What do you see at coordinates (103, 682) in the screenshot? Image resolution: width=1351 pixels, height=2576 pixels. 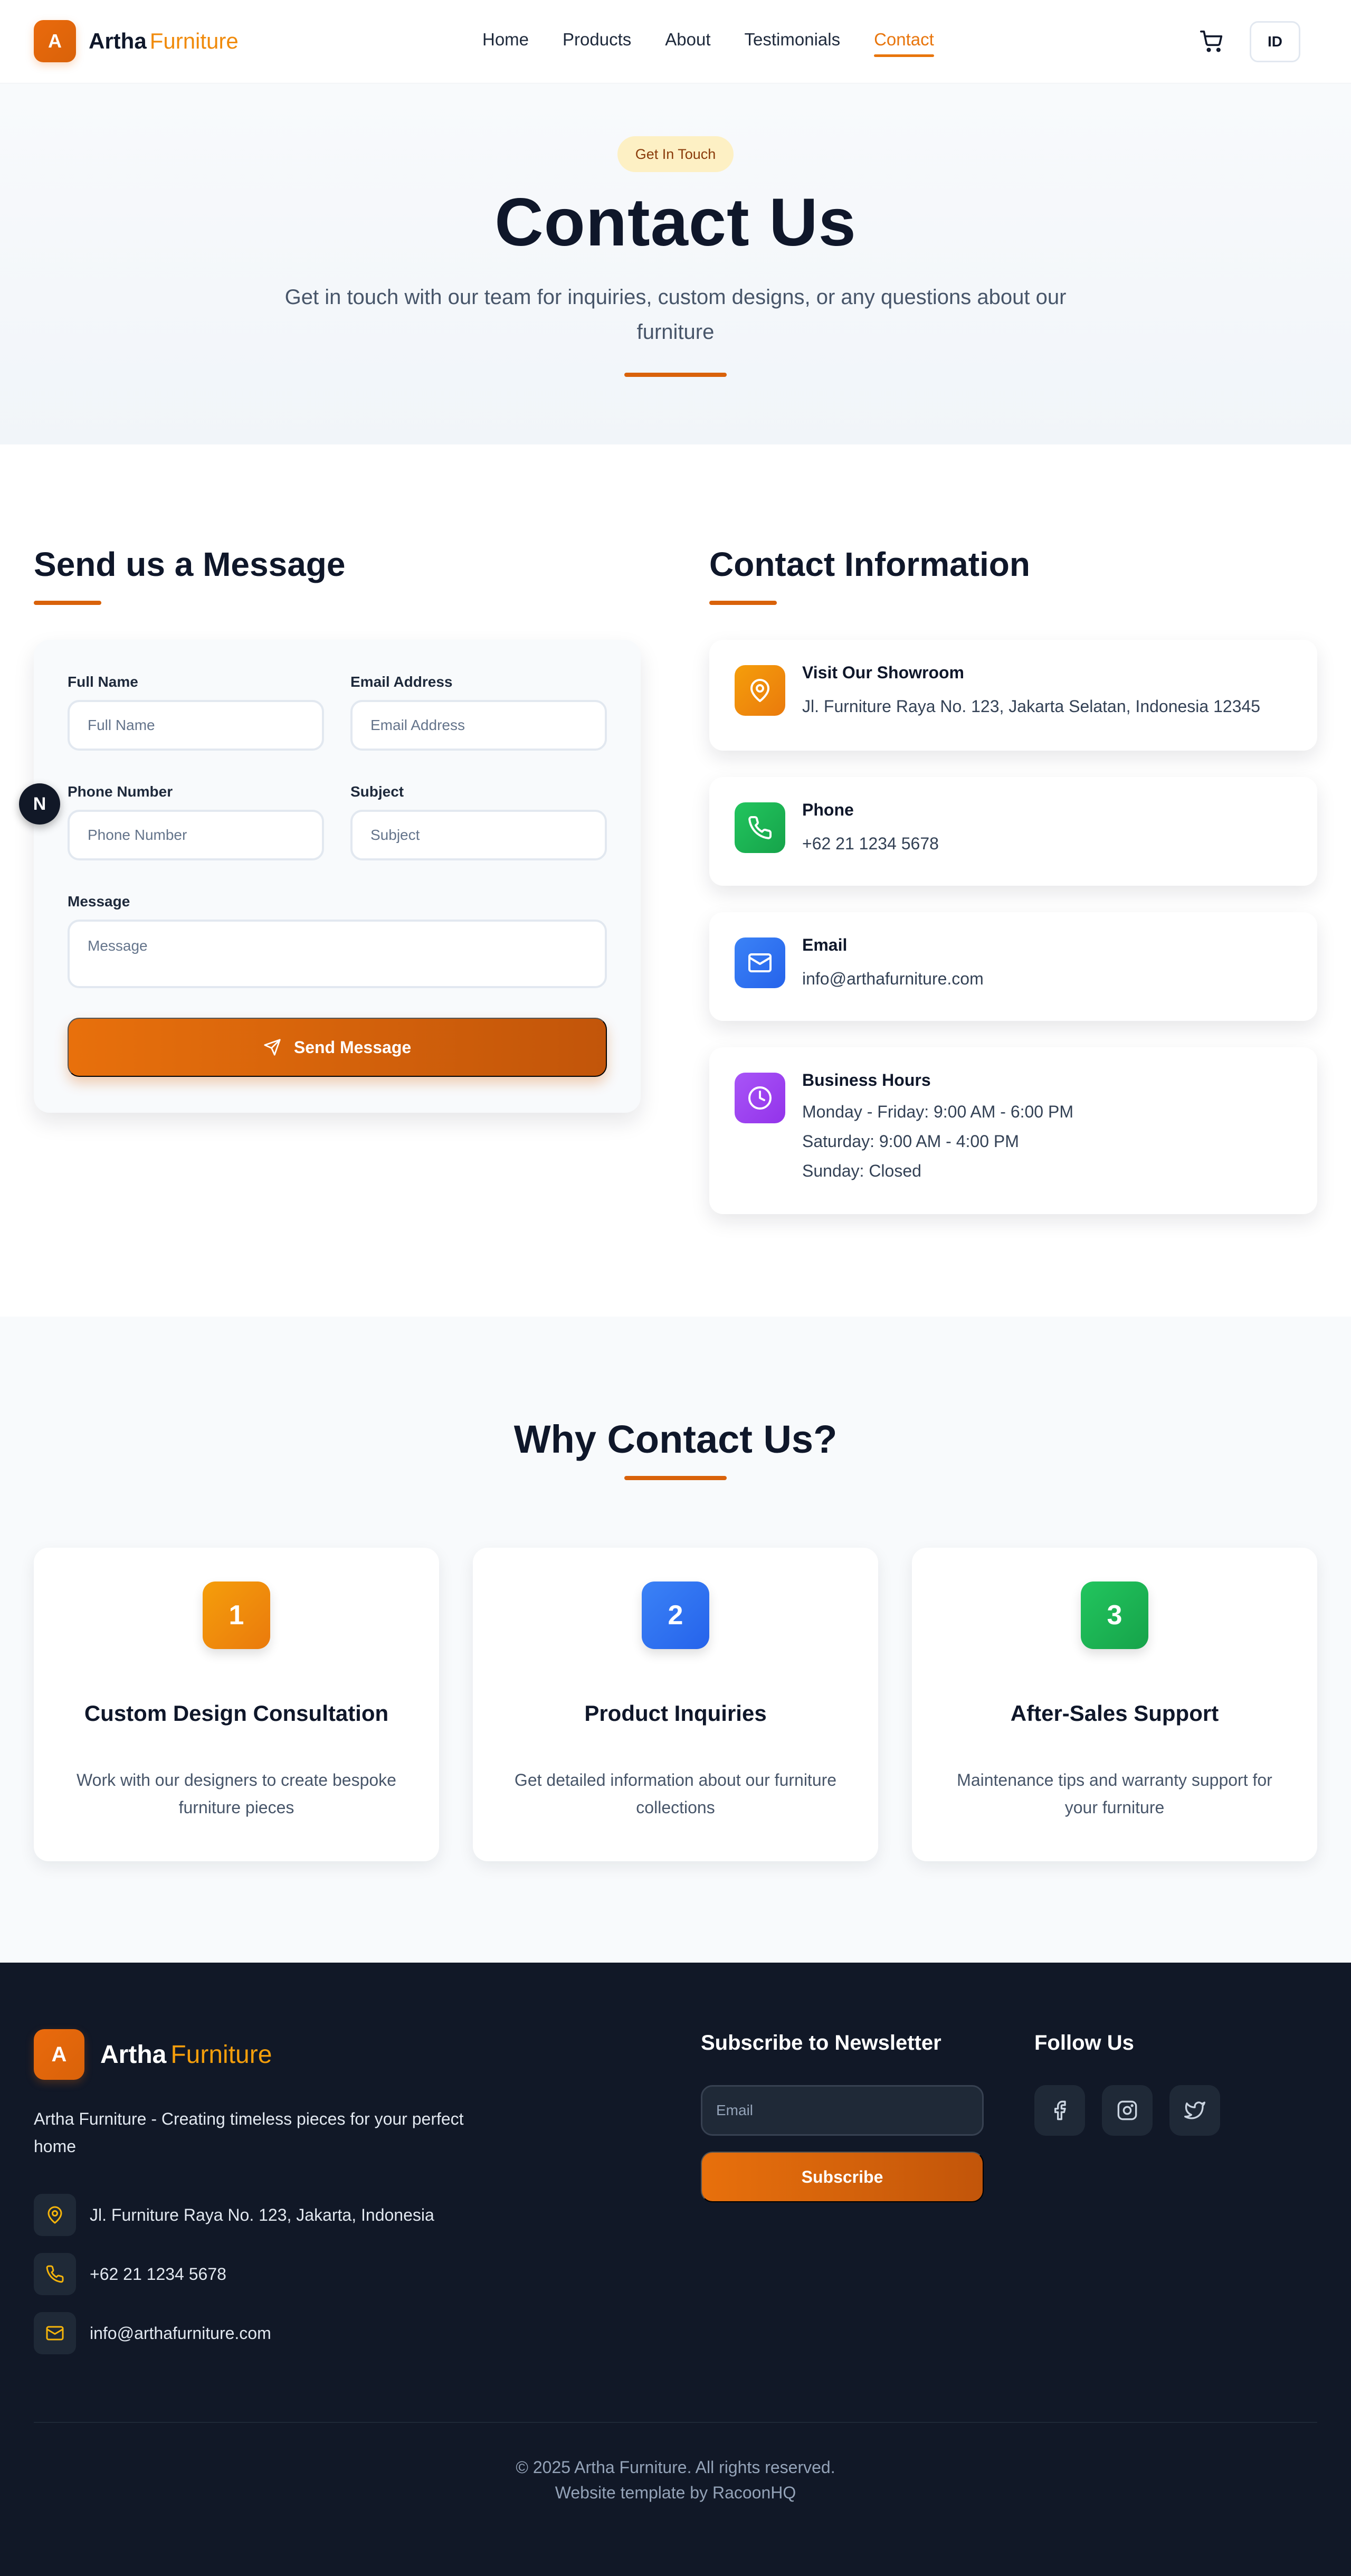 I see `full-name-label: Full Name` at bounding box center [103, 682].